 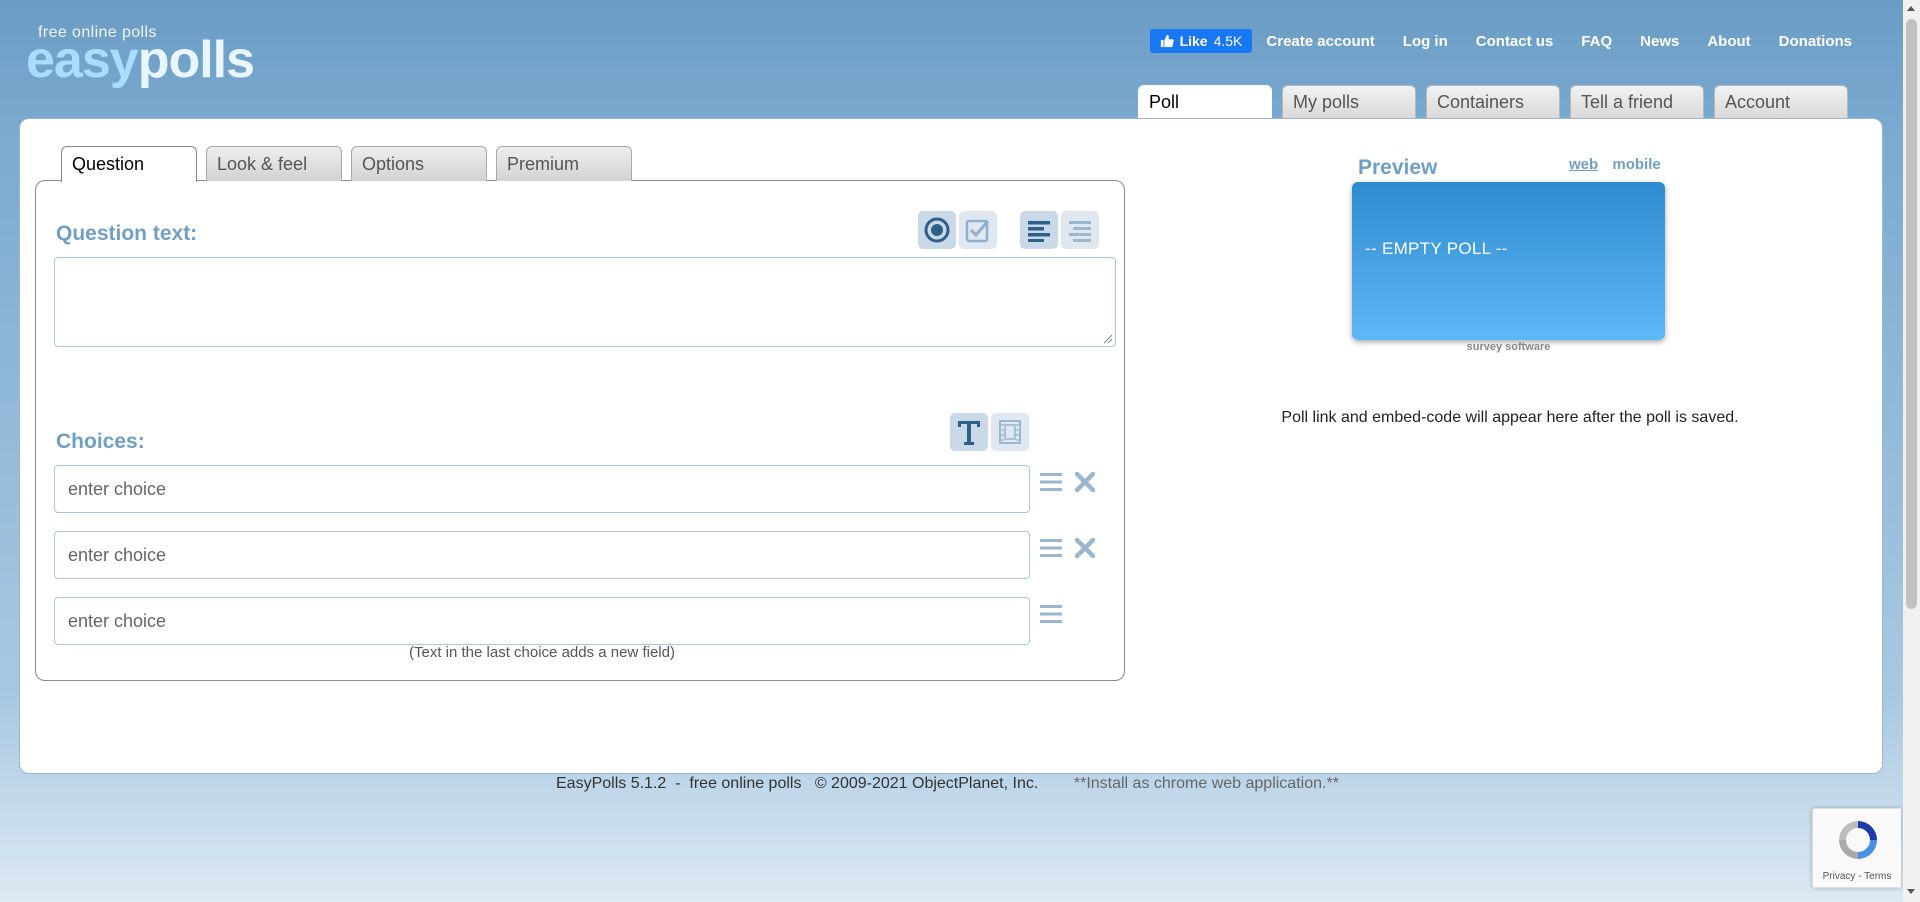 I want to click on multiple-choice-button, so click(x=978, y=230).